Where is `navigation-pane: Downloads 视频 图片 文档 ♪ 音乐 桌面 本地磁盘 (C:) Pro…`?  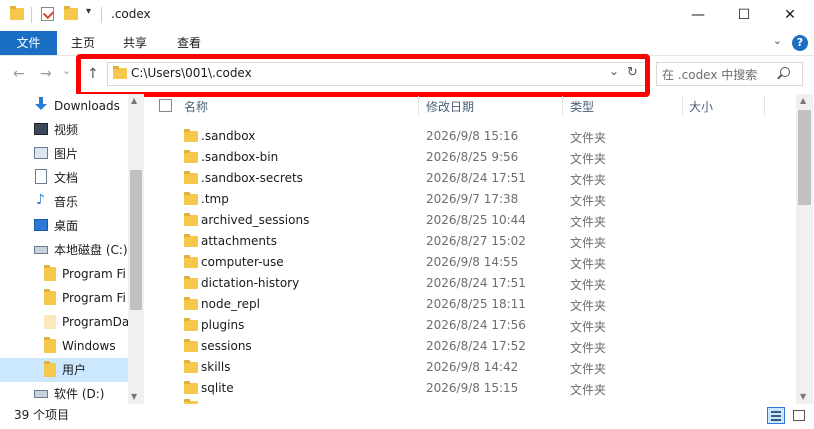 navigation-pane: Downloads 视频 图片 文档 ♪ 音乐 桌面 本地磁盘 (C:) Pro… is located at coordinates (72, 249).